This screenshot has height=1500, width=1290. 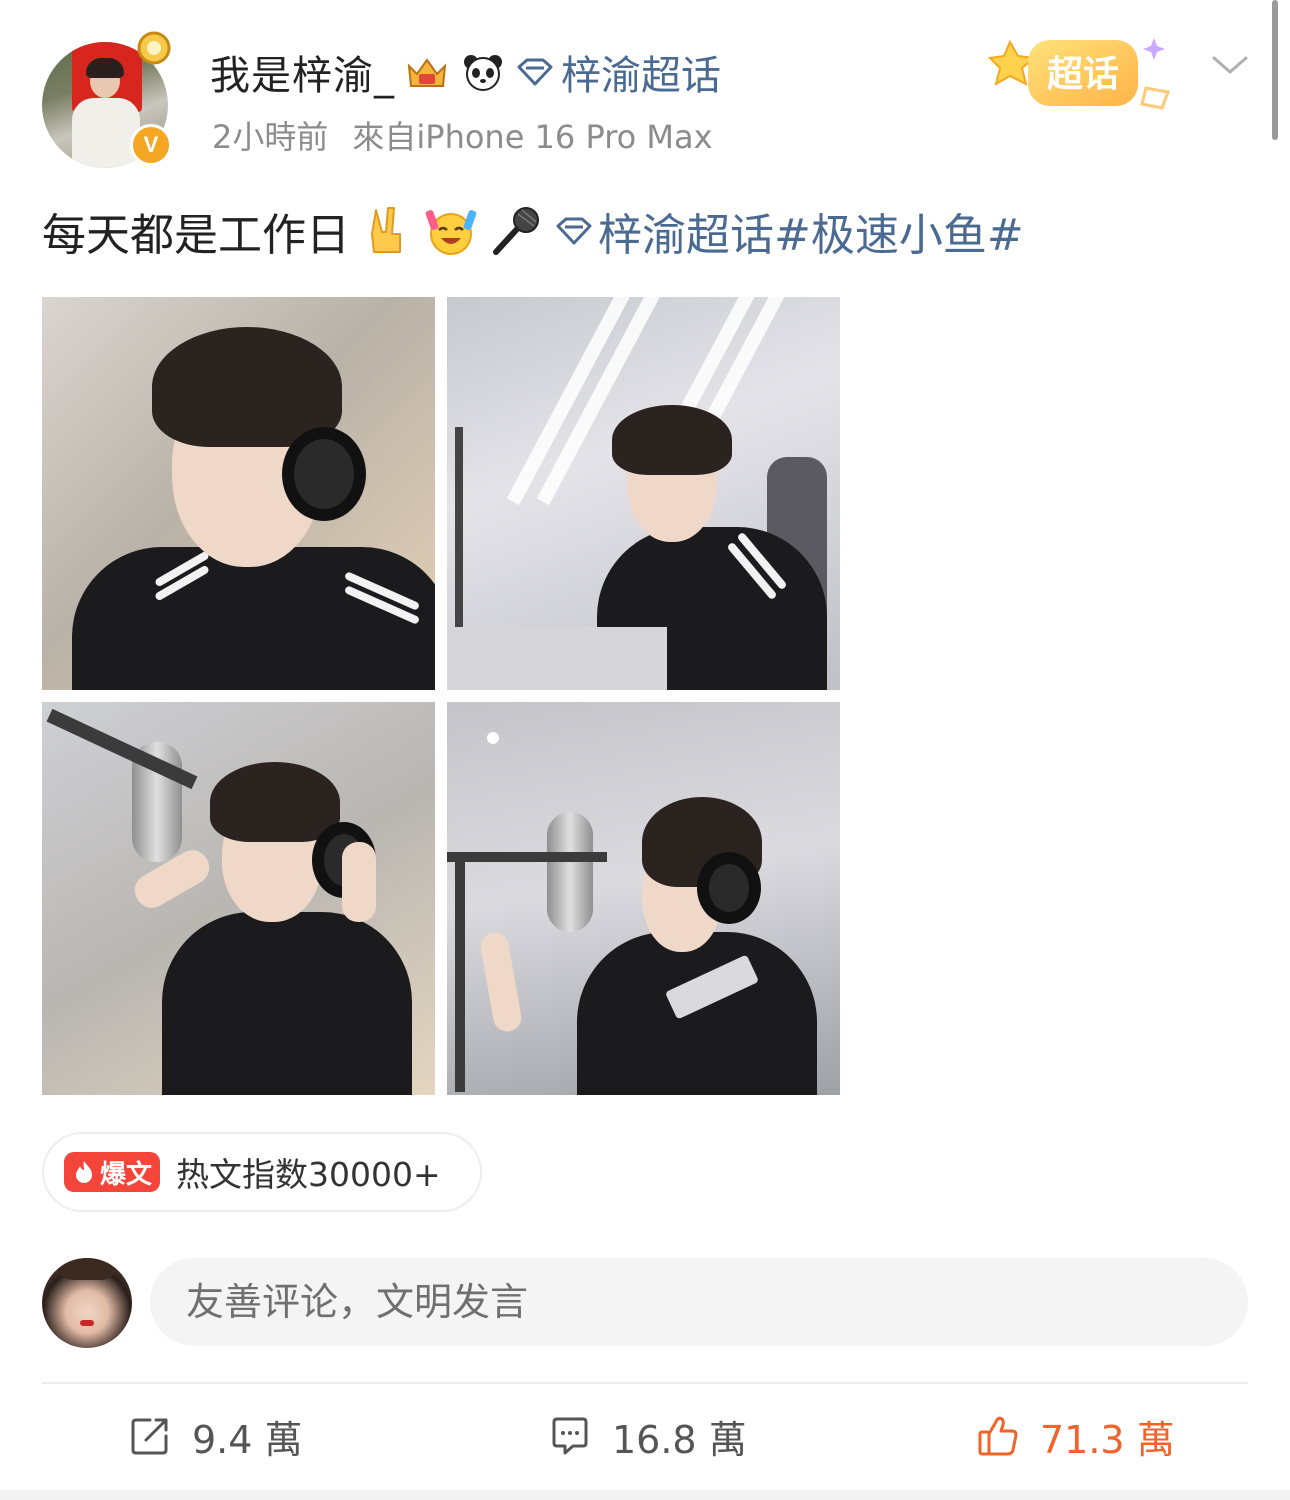 What do you see at coordinates (532, 137) in the screenshot?
I see `post-source: 來自iPhone 16 Pro Max` at bounding box center [532, 137].